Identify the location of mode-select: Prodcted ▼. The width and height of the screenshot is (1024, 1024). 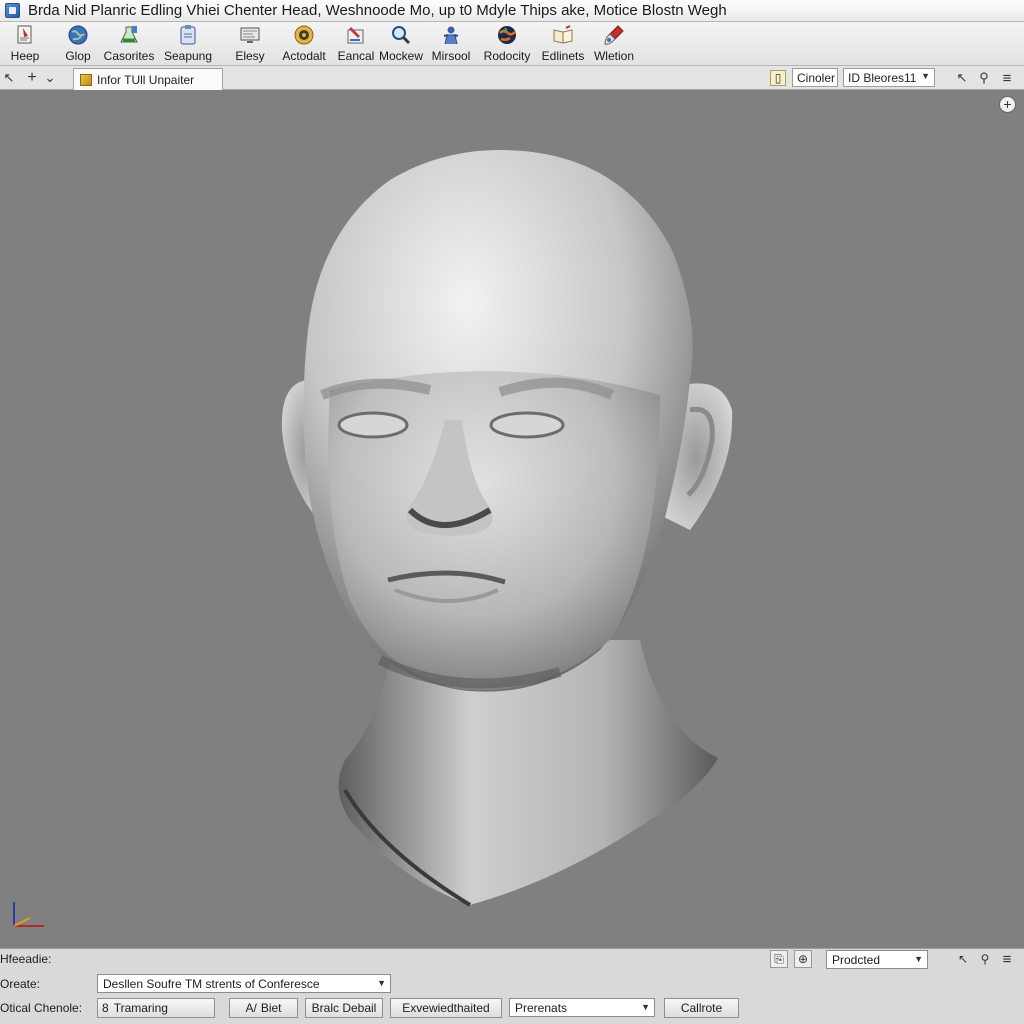
(877, 959).